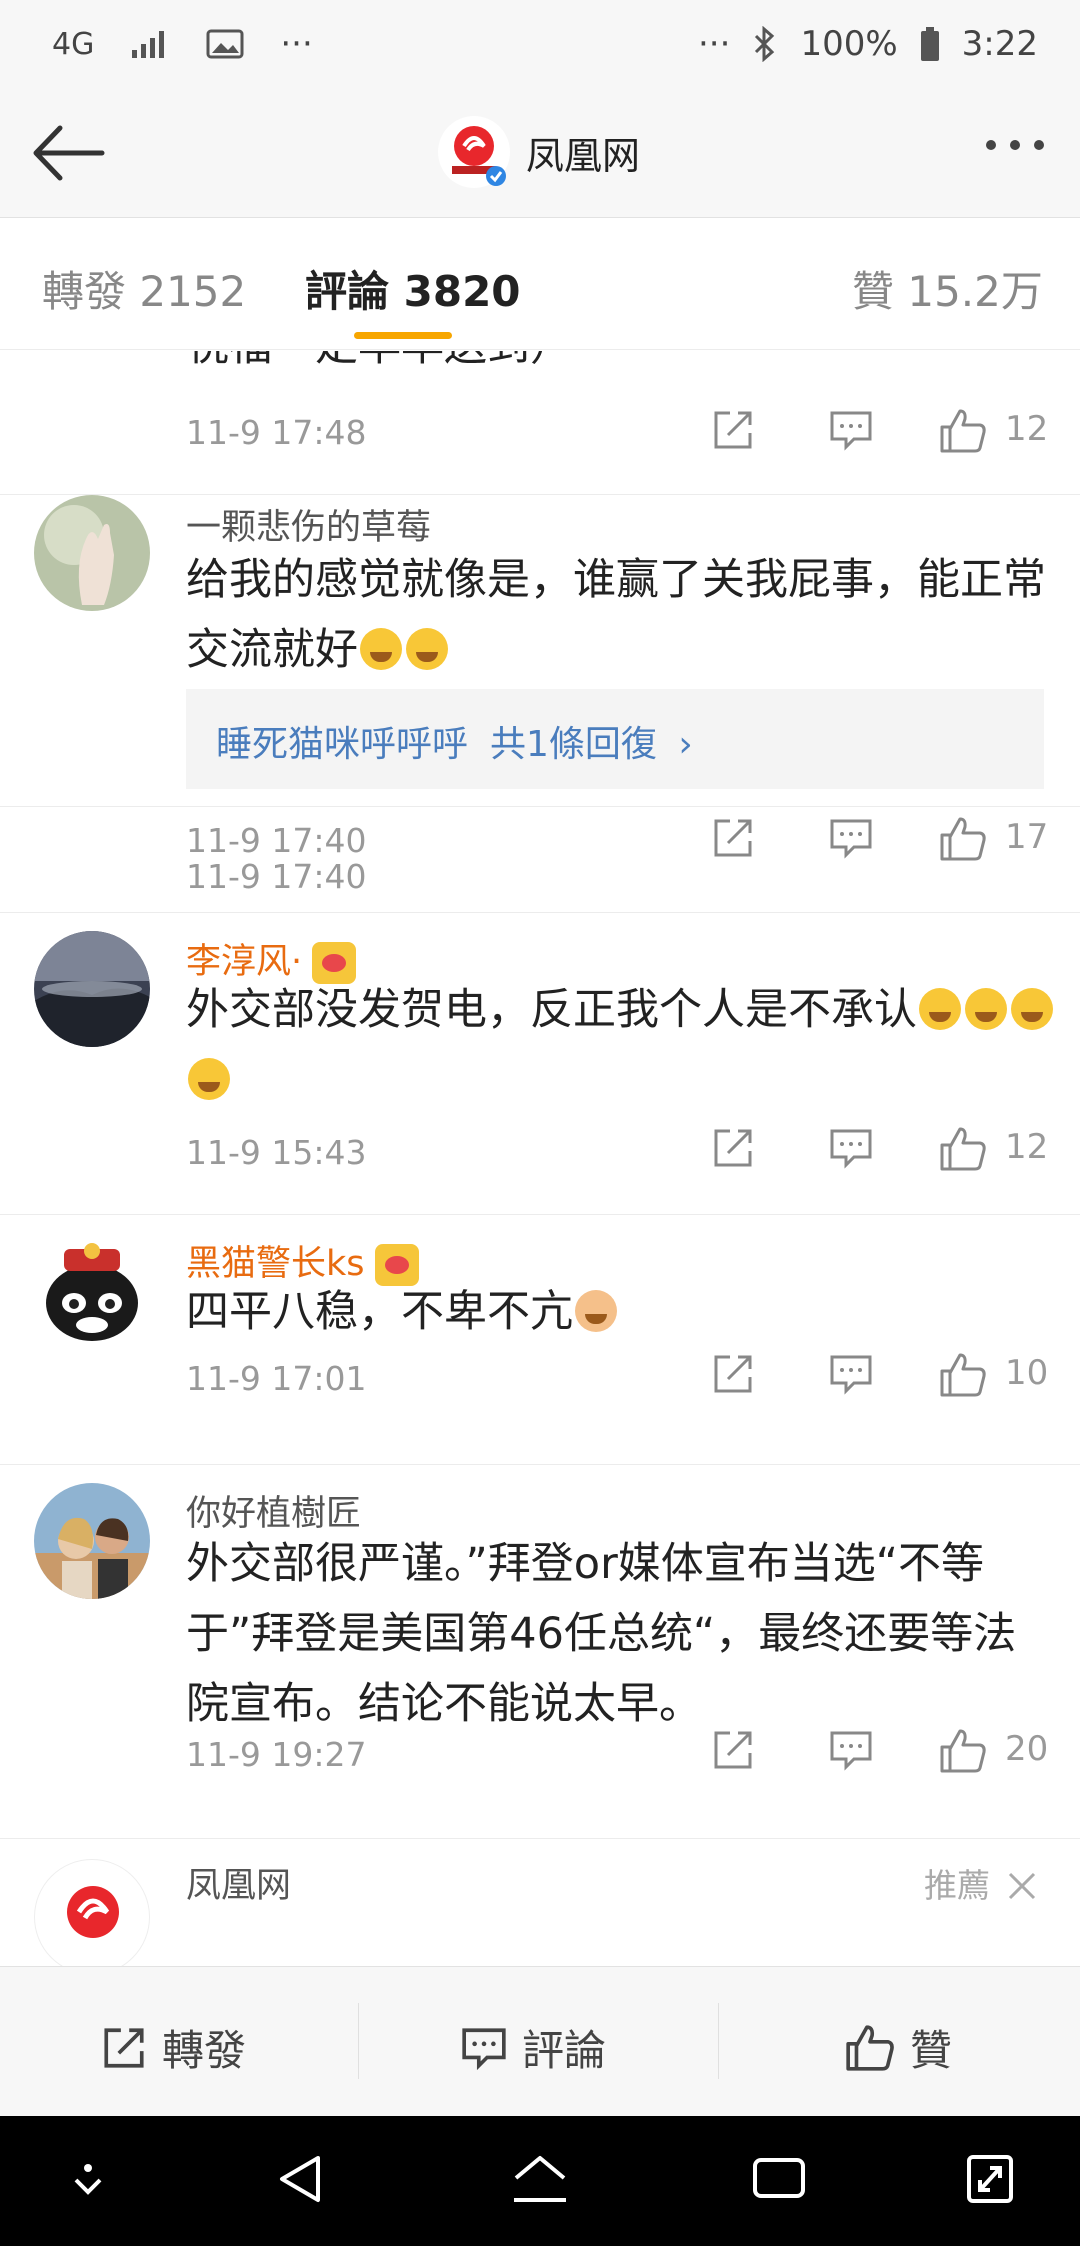  I want to click on recommend-label-wrap: 推薦, so click(980, 1883).